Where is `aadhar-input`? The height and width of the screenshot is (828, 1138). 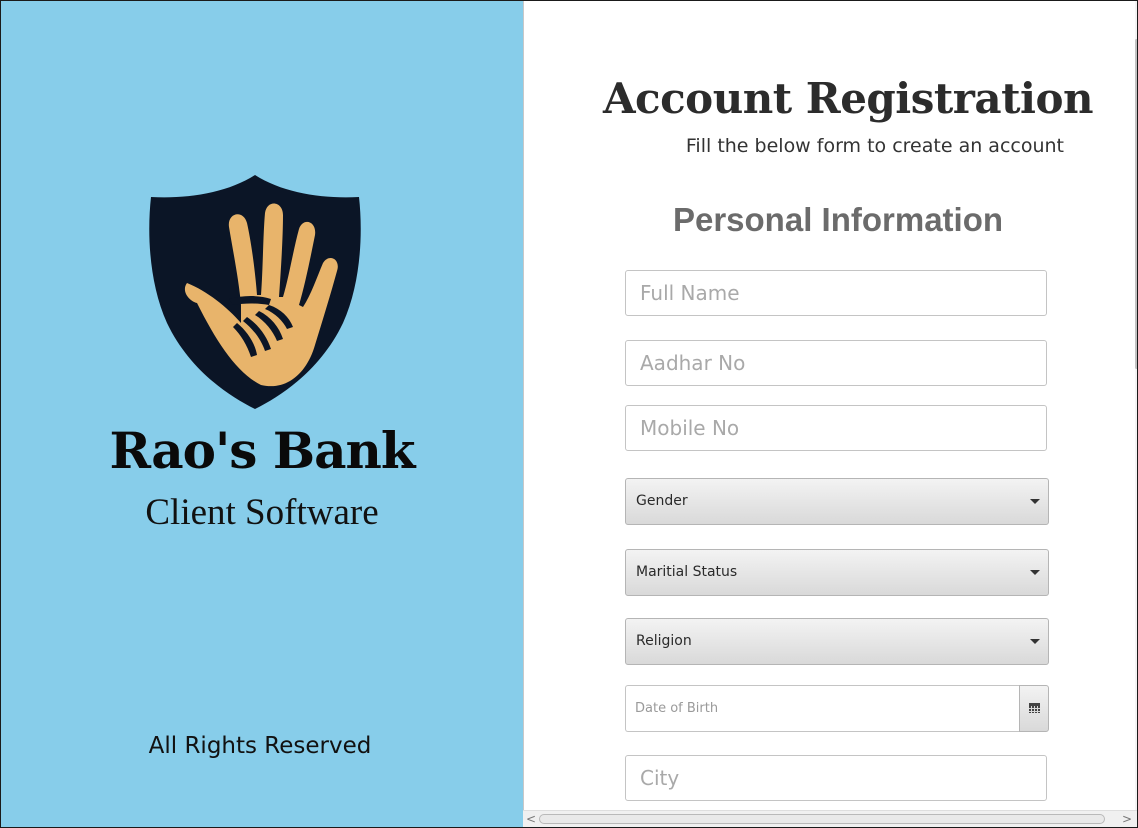
aadhar-input is located at coordinates (836, 363).